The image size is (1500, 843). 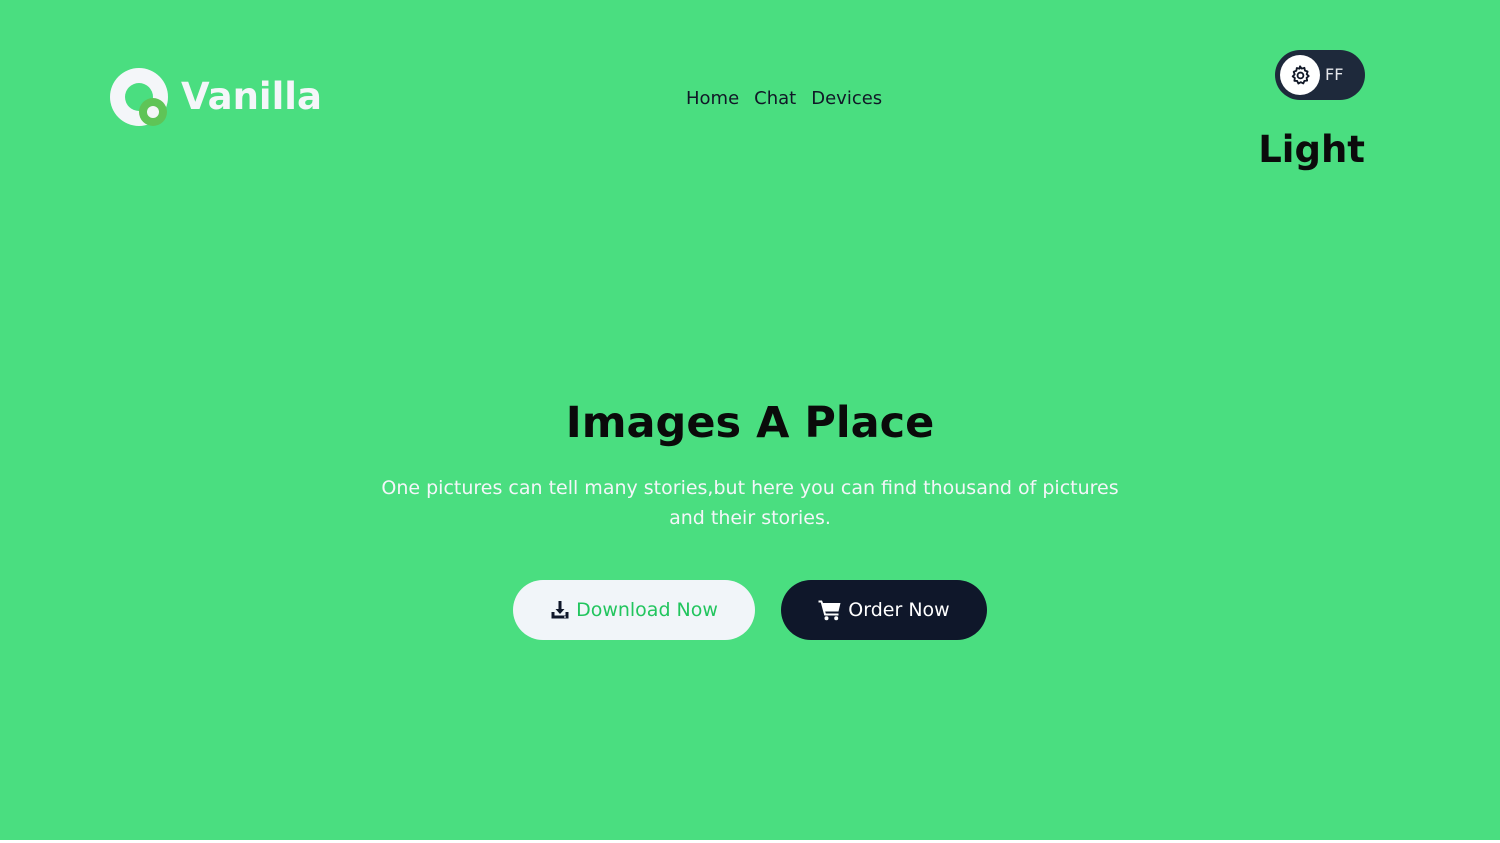 What do you see at coordinates (775, 99) in the screenshot?
I see `nav-chat: Chat` at bounding box center [775, 99].